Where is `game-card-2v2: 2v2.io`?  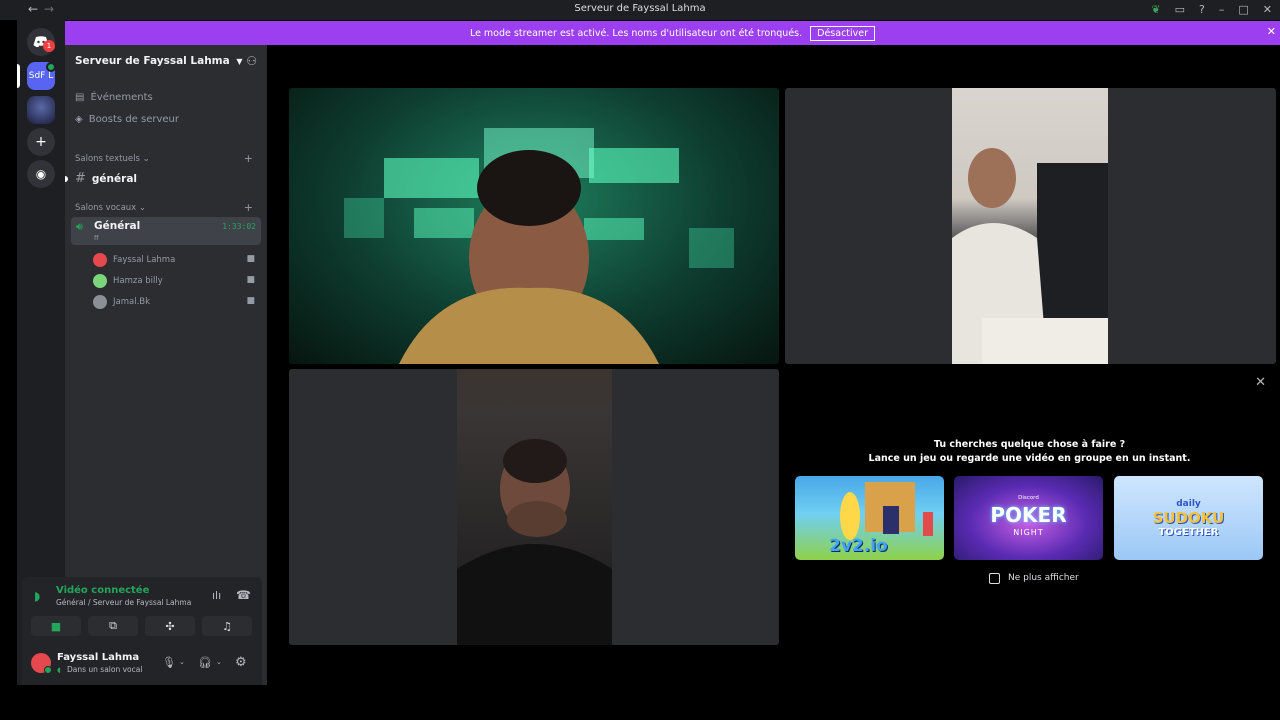 game-card-2v2: 2v2.io is located at coordinates (869, 518).